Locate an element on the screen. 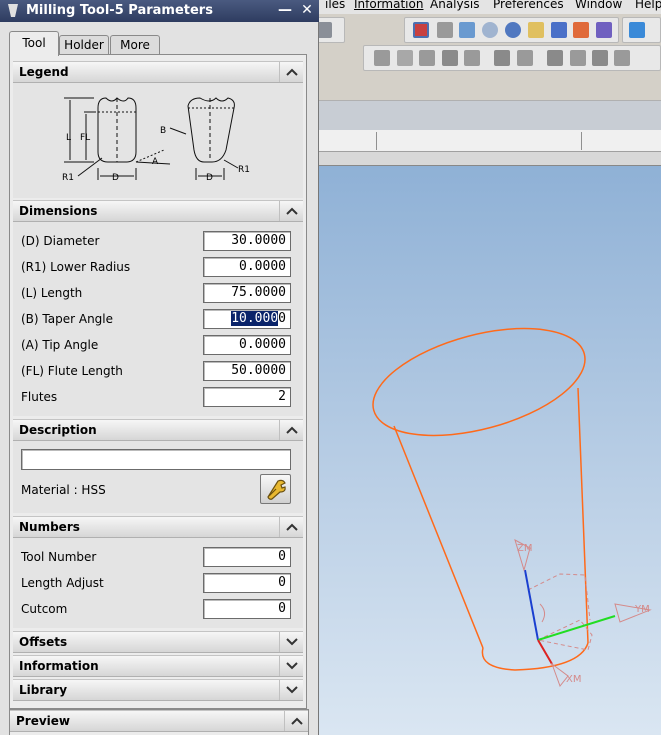  tool-g-icon is located at coordinates (525, 58).